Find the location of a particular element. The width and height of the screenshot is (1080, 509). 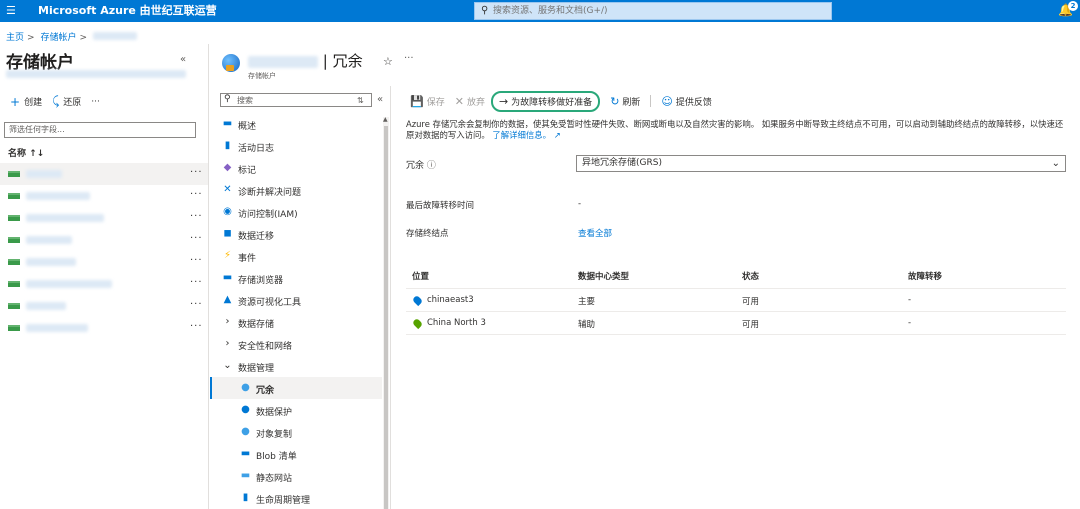

cell-datacenter-type: 辅助 is located at coordinates (587, 325).